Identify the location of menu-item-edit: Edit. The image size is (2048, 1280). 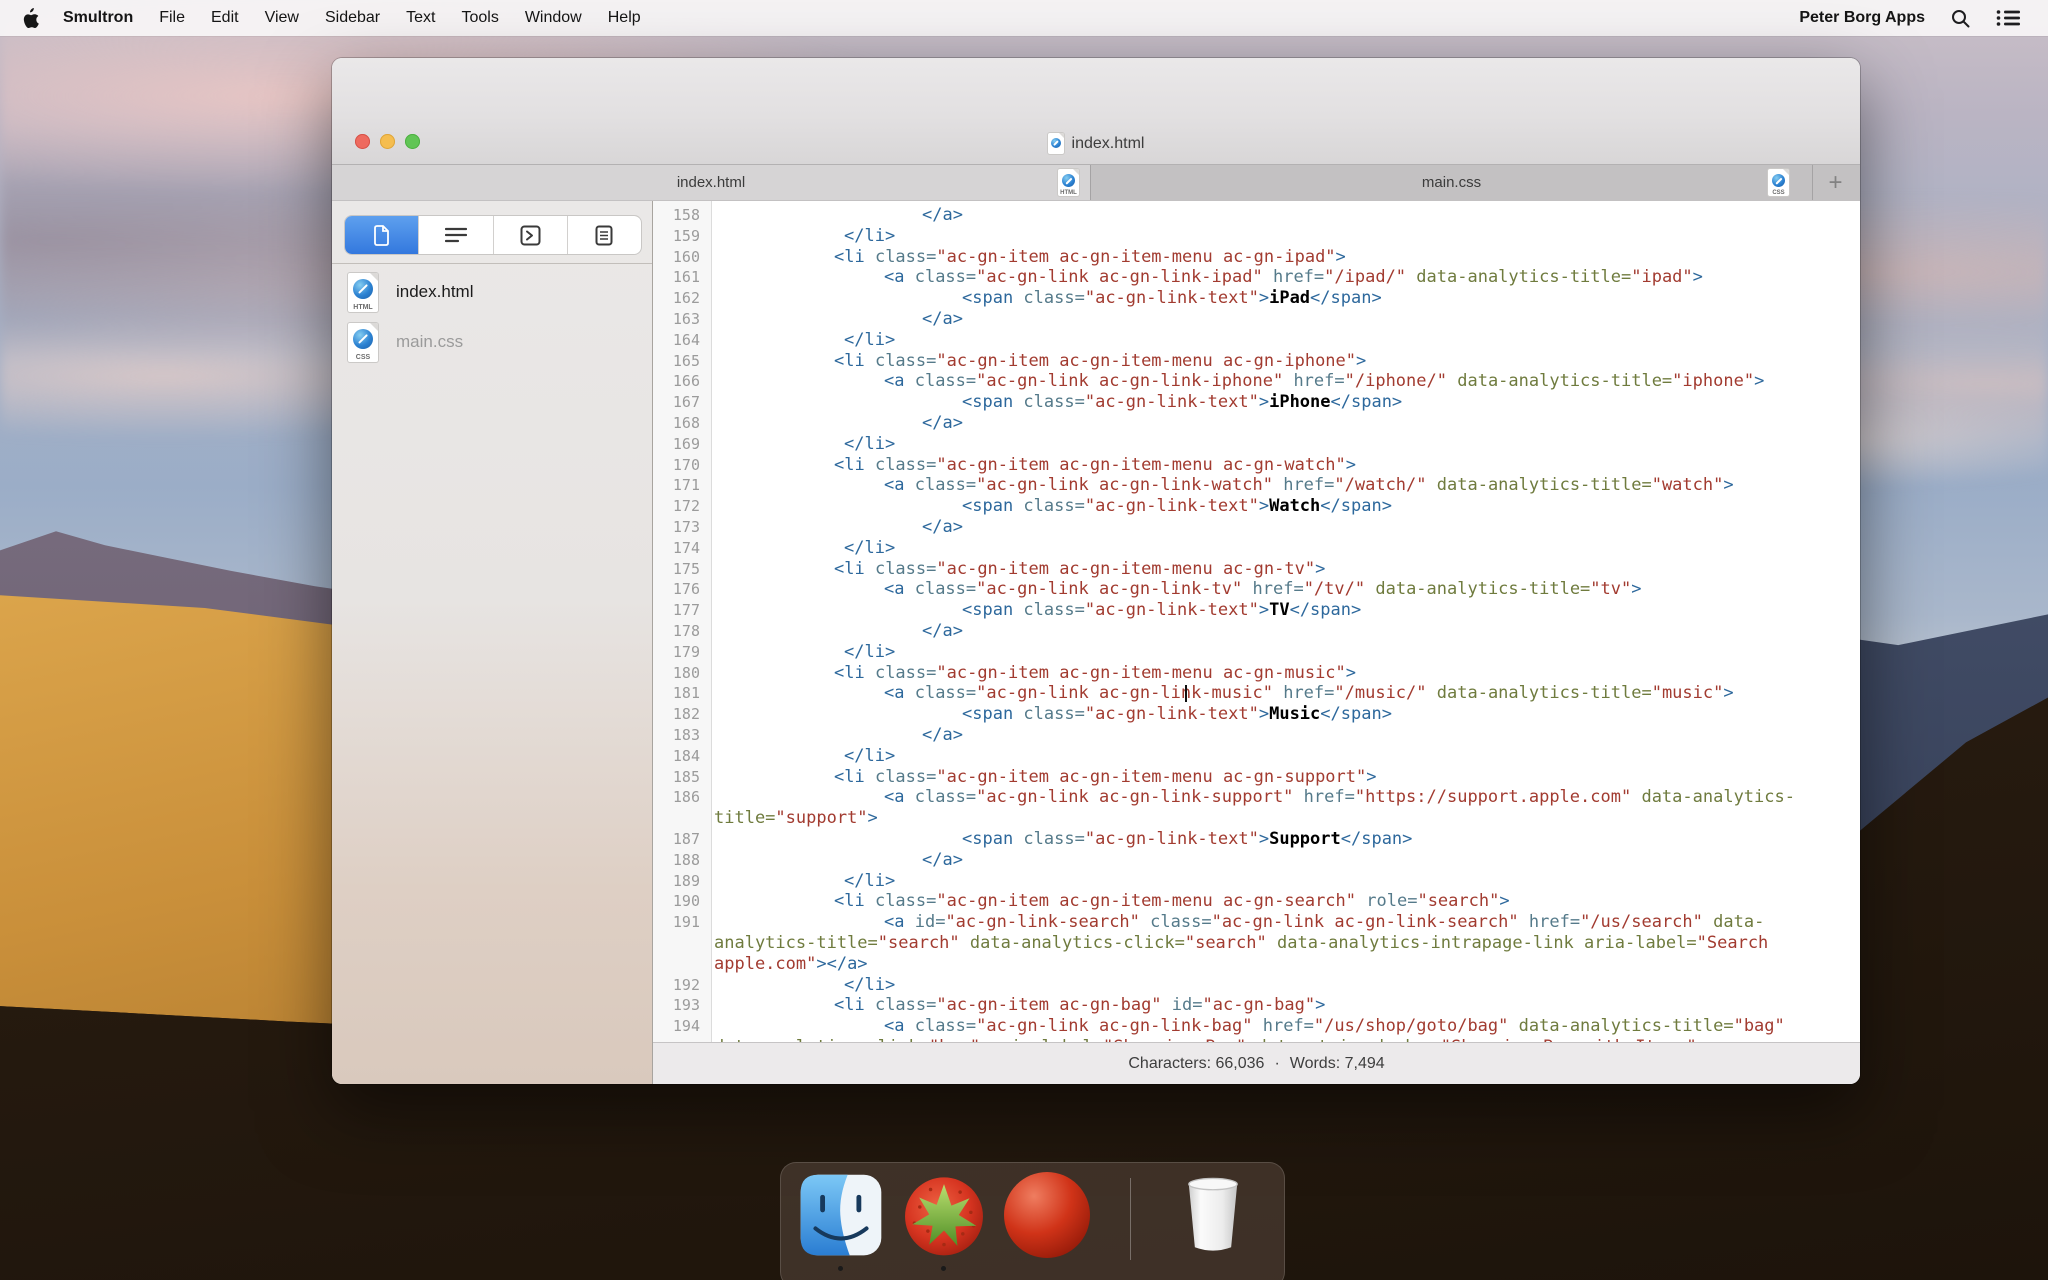
(225, 18).